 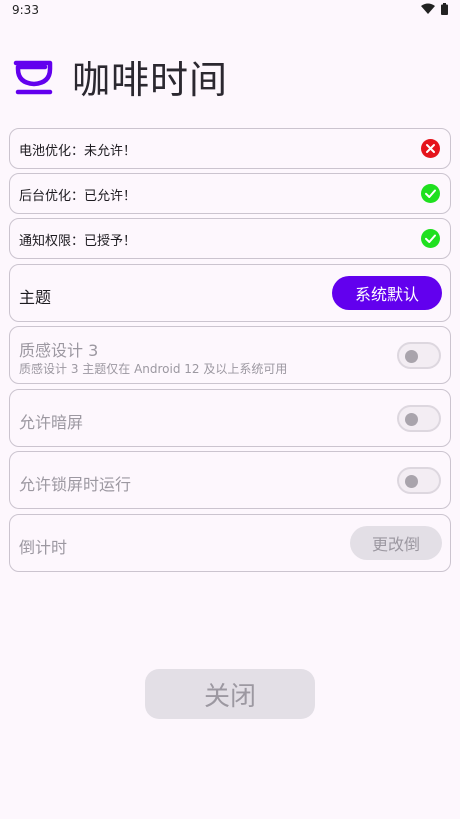 I want to click on theme-card: 主题 系统默认, so click(x=230, y=293).